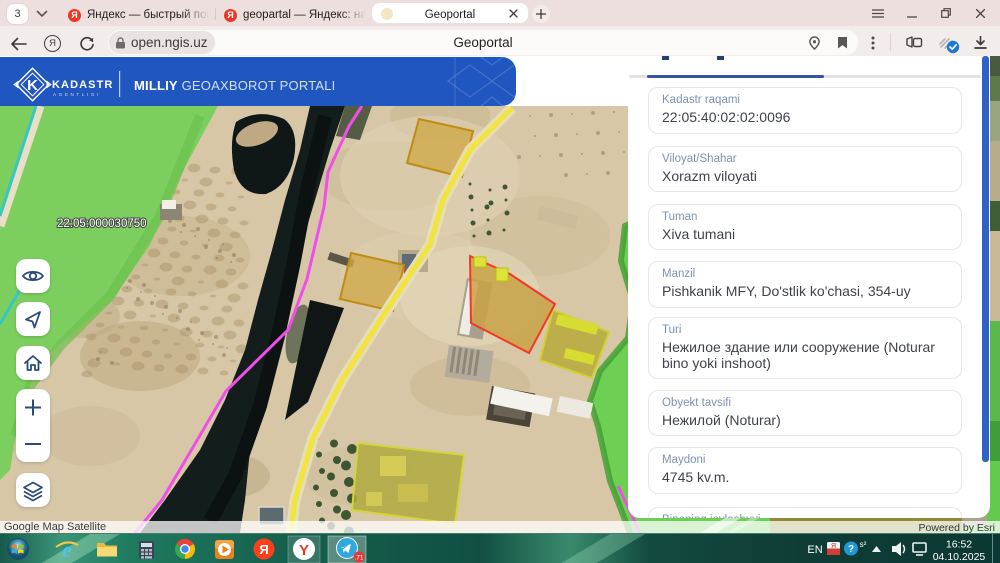  What do you see at coordinates (82, 85) in the screenshot?
I see `svg-text: KADASTR` at bounding box center [82, 85].